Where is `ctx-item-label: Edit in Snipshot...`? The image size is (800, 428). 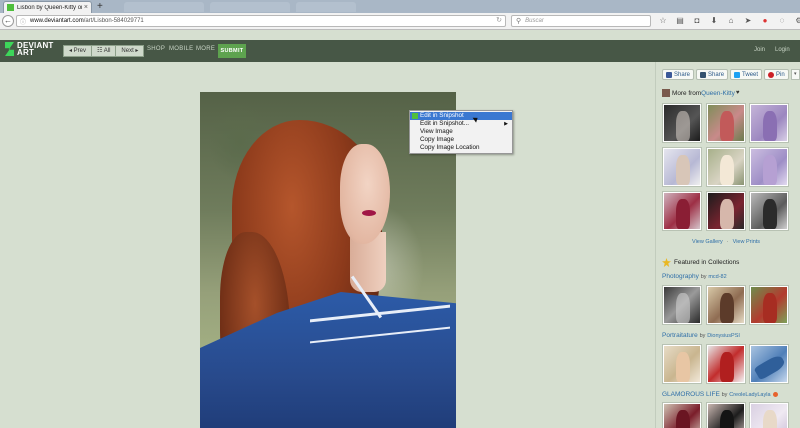
ctx-item-label: Edit in Snipshot... is located at coordinates (445, 123).